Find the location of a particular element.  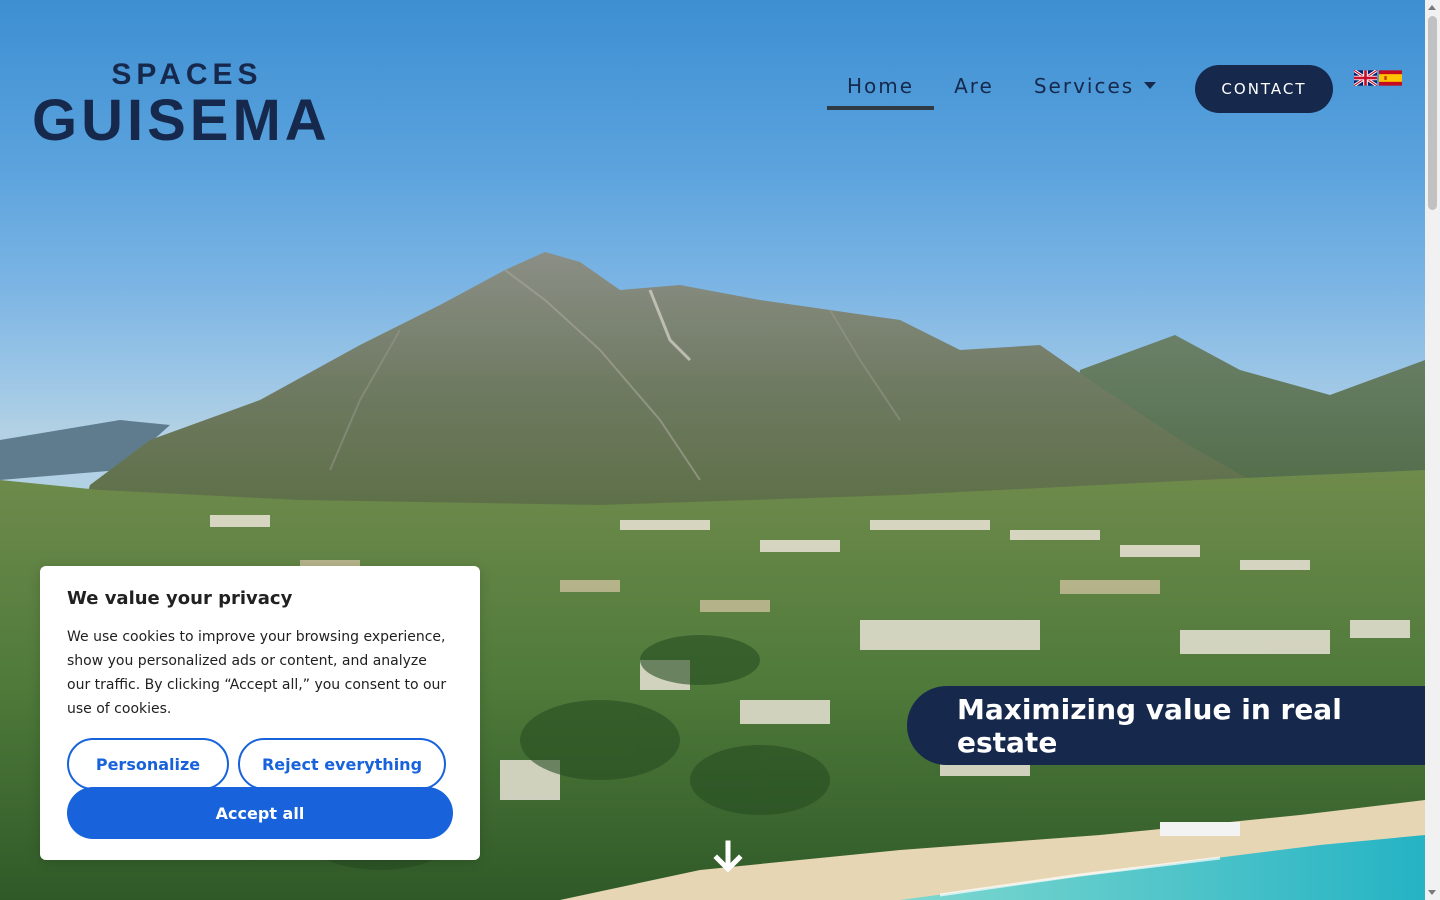

hero-tagline: Maximizing value in real estate is located at coordinates (1166, 725).